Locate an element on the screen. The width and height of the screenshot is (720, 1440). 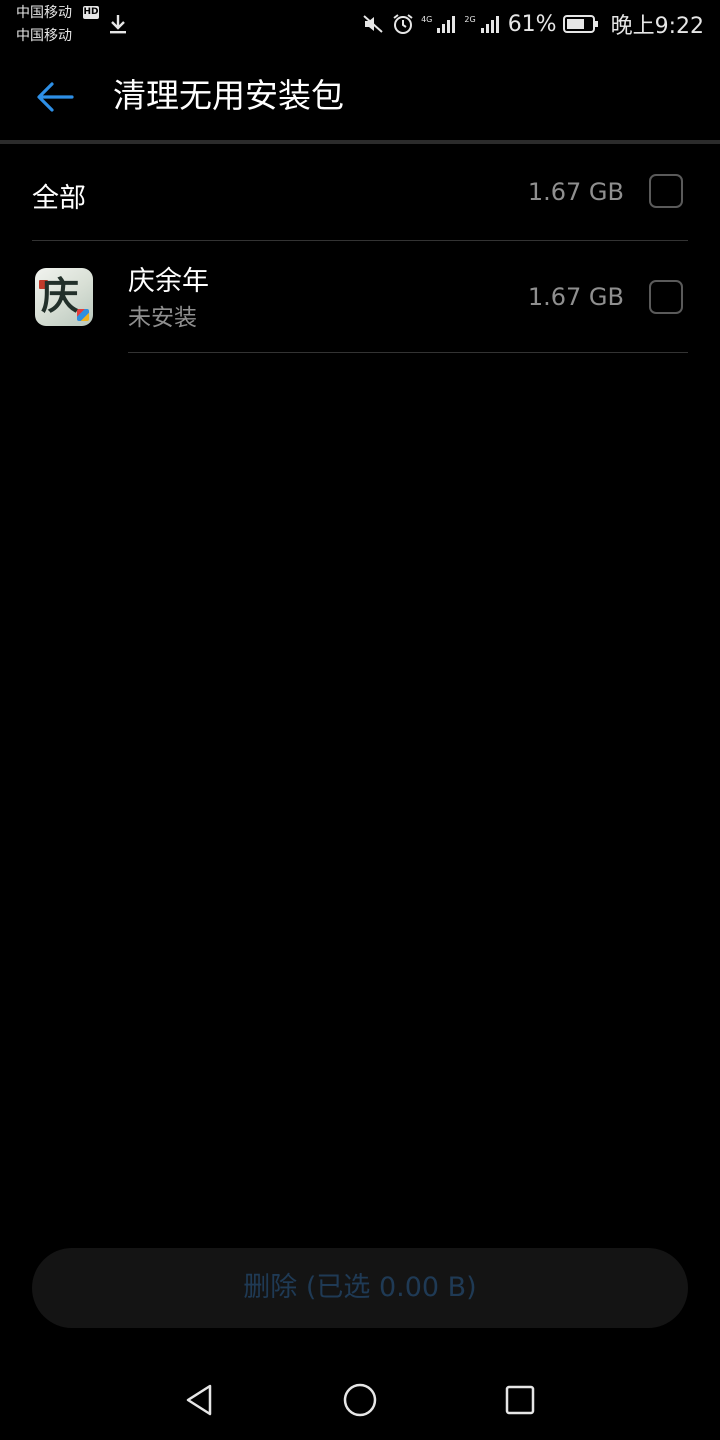
app-checkbox is located at coordinates (666, 297).